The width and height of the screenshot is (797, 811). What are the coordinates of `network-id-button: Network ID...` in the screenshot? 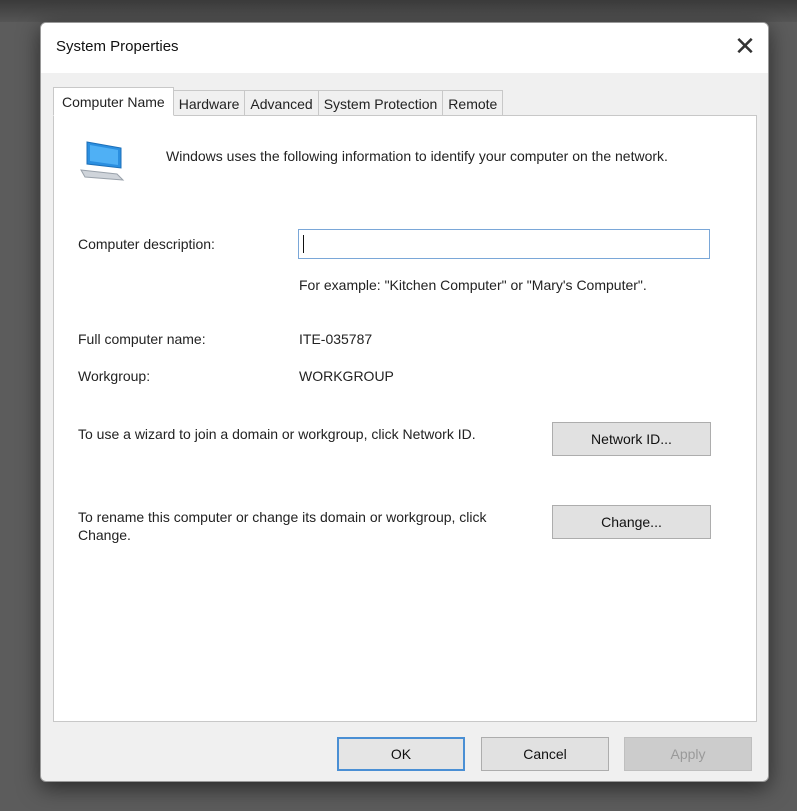 It's located at (631, 439).